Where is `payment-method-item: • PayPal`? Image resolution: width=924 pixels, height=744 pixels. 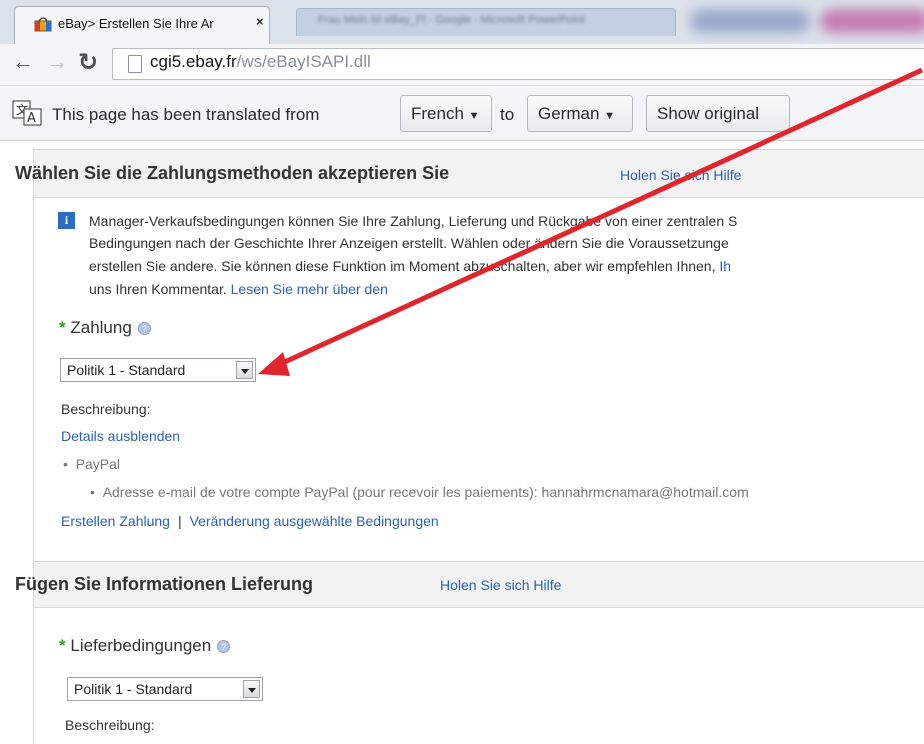 payment-method-item: • PayPal is located at coordinates (91, 464).